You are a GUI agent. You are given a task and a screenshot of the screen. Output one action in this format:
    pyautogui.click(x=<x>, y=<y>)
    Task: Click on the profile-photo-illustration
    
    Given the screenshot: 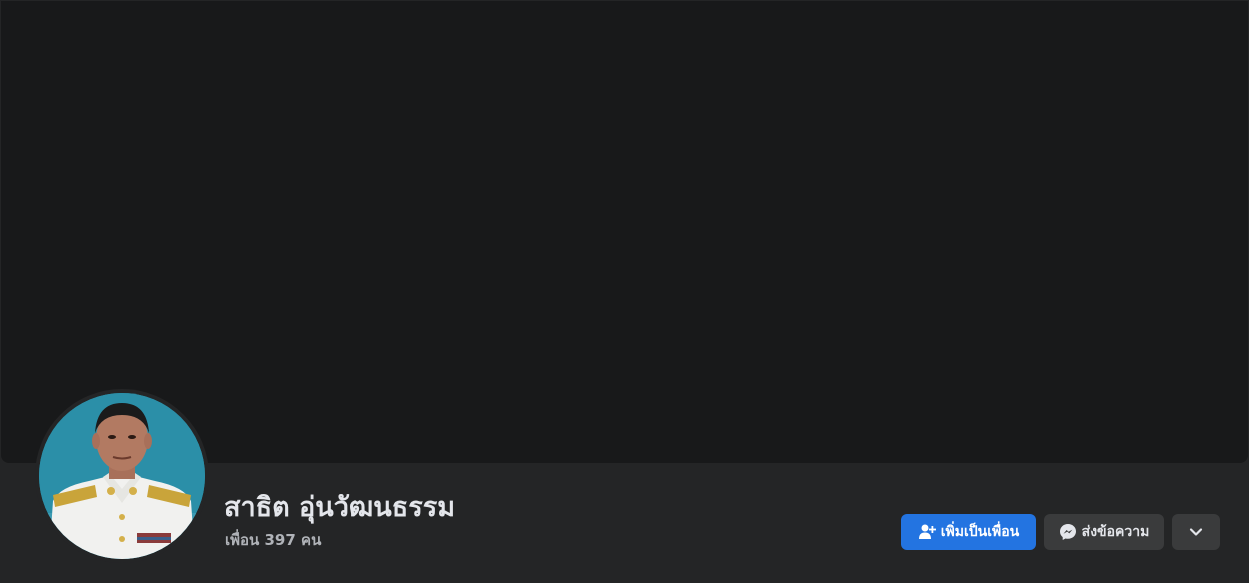 What is the action you would take?
    pyautogui.click(x=122, y=476)
    